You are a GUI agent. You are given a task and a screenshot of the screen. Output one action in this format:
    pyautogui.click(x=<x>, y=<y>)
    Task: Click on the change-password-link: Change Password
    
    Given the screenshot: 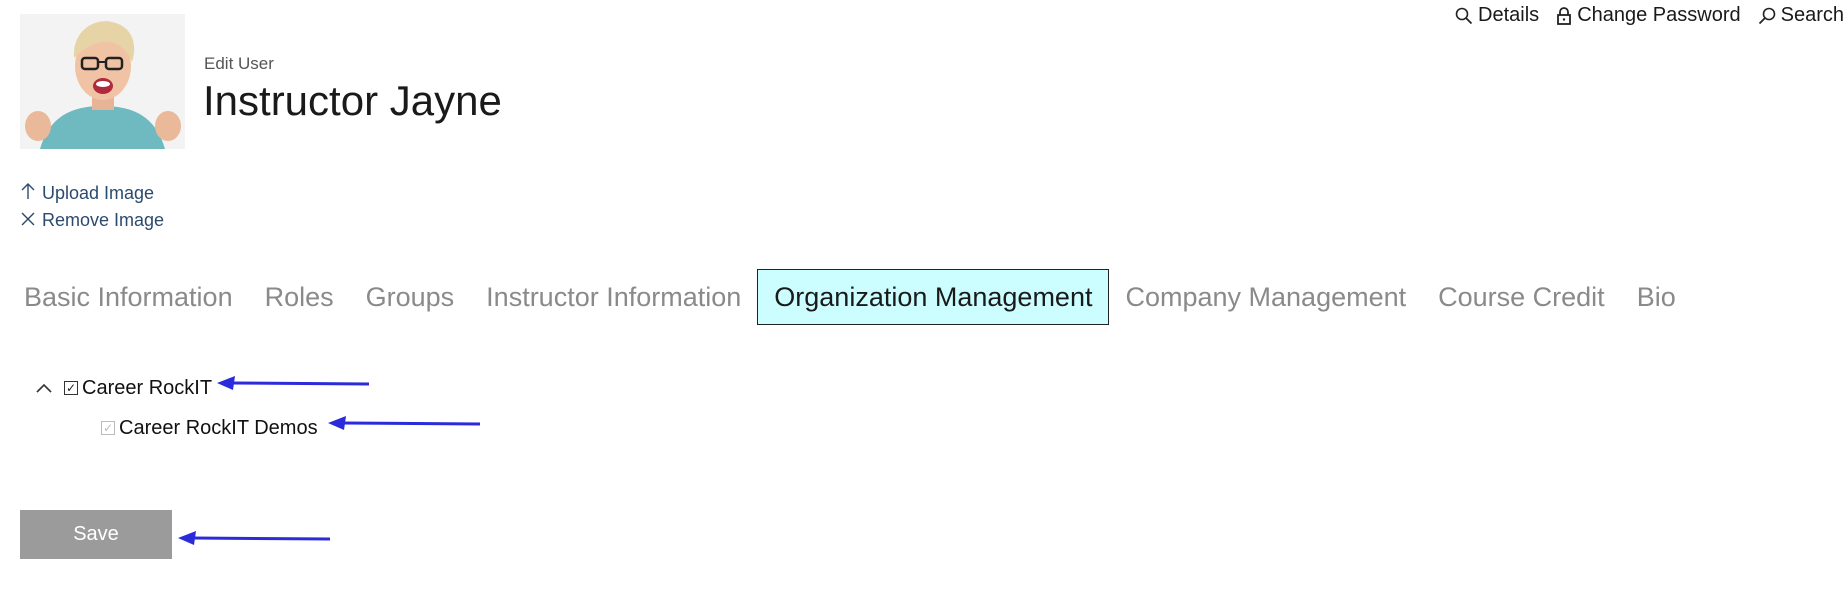 What is the action you would take?
    pyautogui.click(x=1648, y=15)
    